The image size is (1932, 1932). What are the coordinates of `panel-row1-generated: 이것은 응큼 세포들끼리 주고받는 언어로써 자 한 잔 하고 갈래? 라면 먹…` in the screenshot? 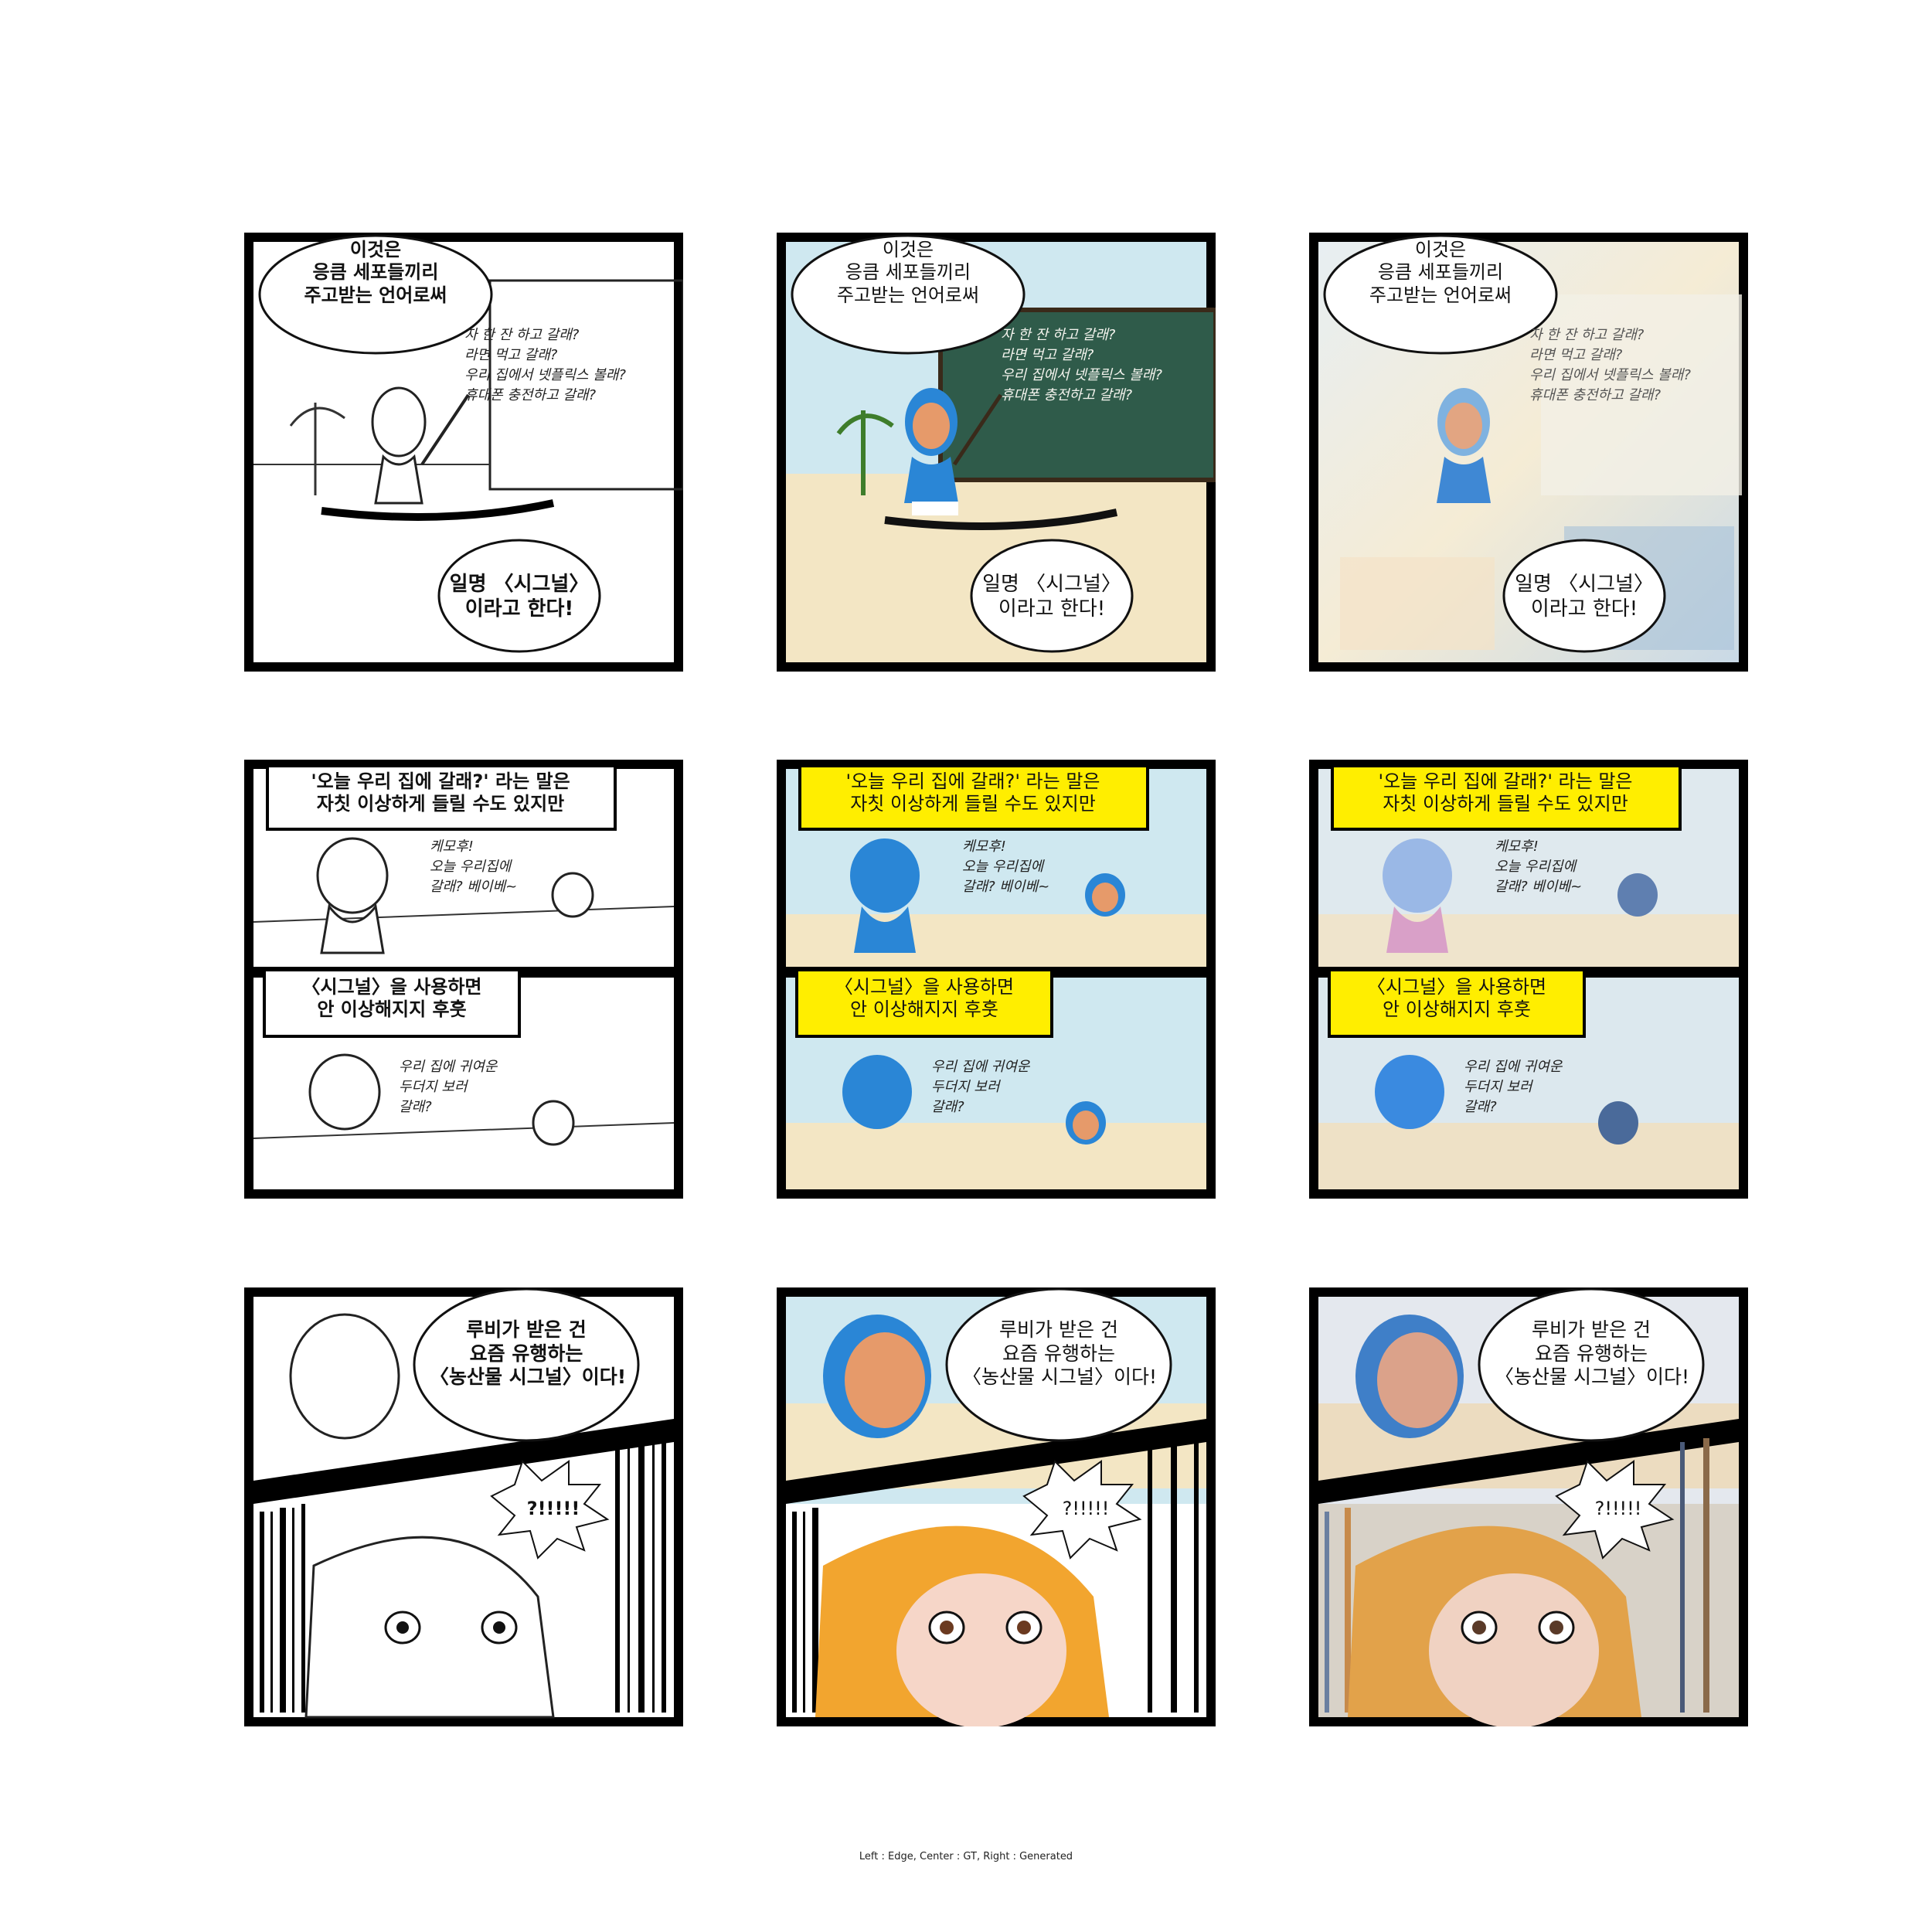 It's located at (1529, 453).